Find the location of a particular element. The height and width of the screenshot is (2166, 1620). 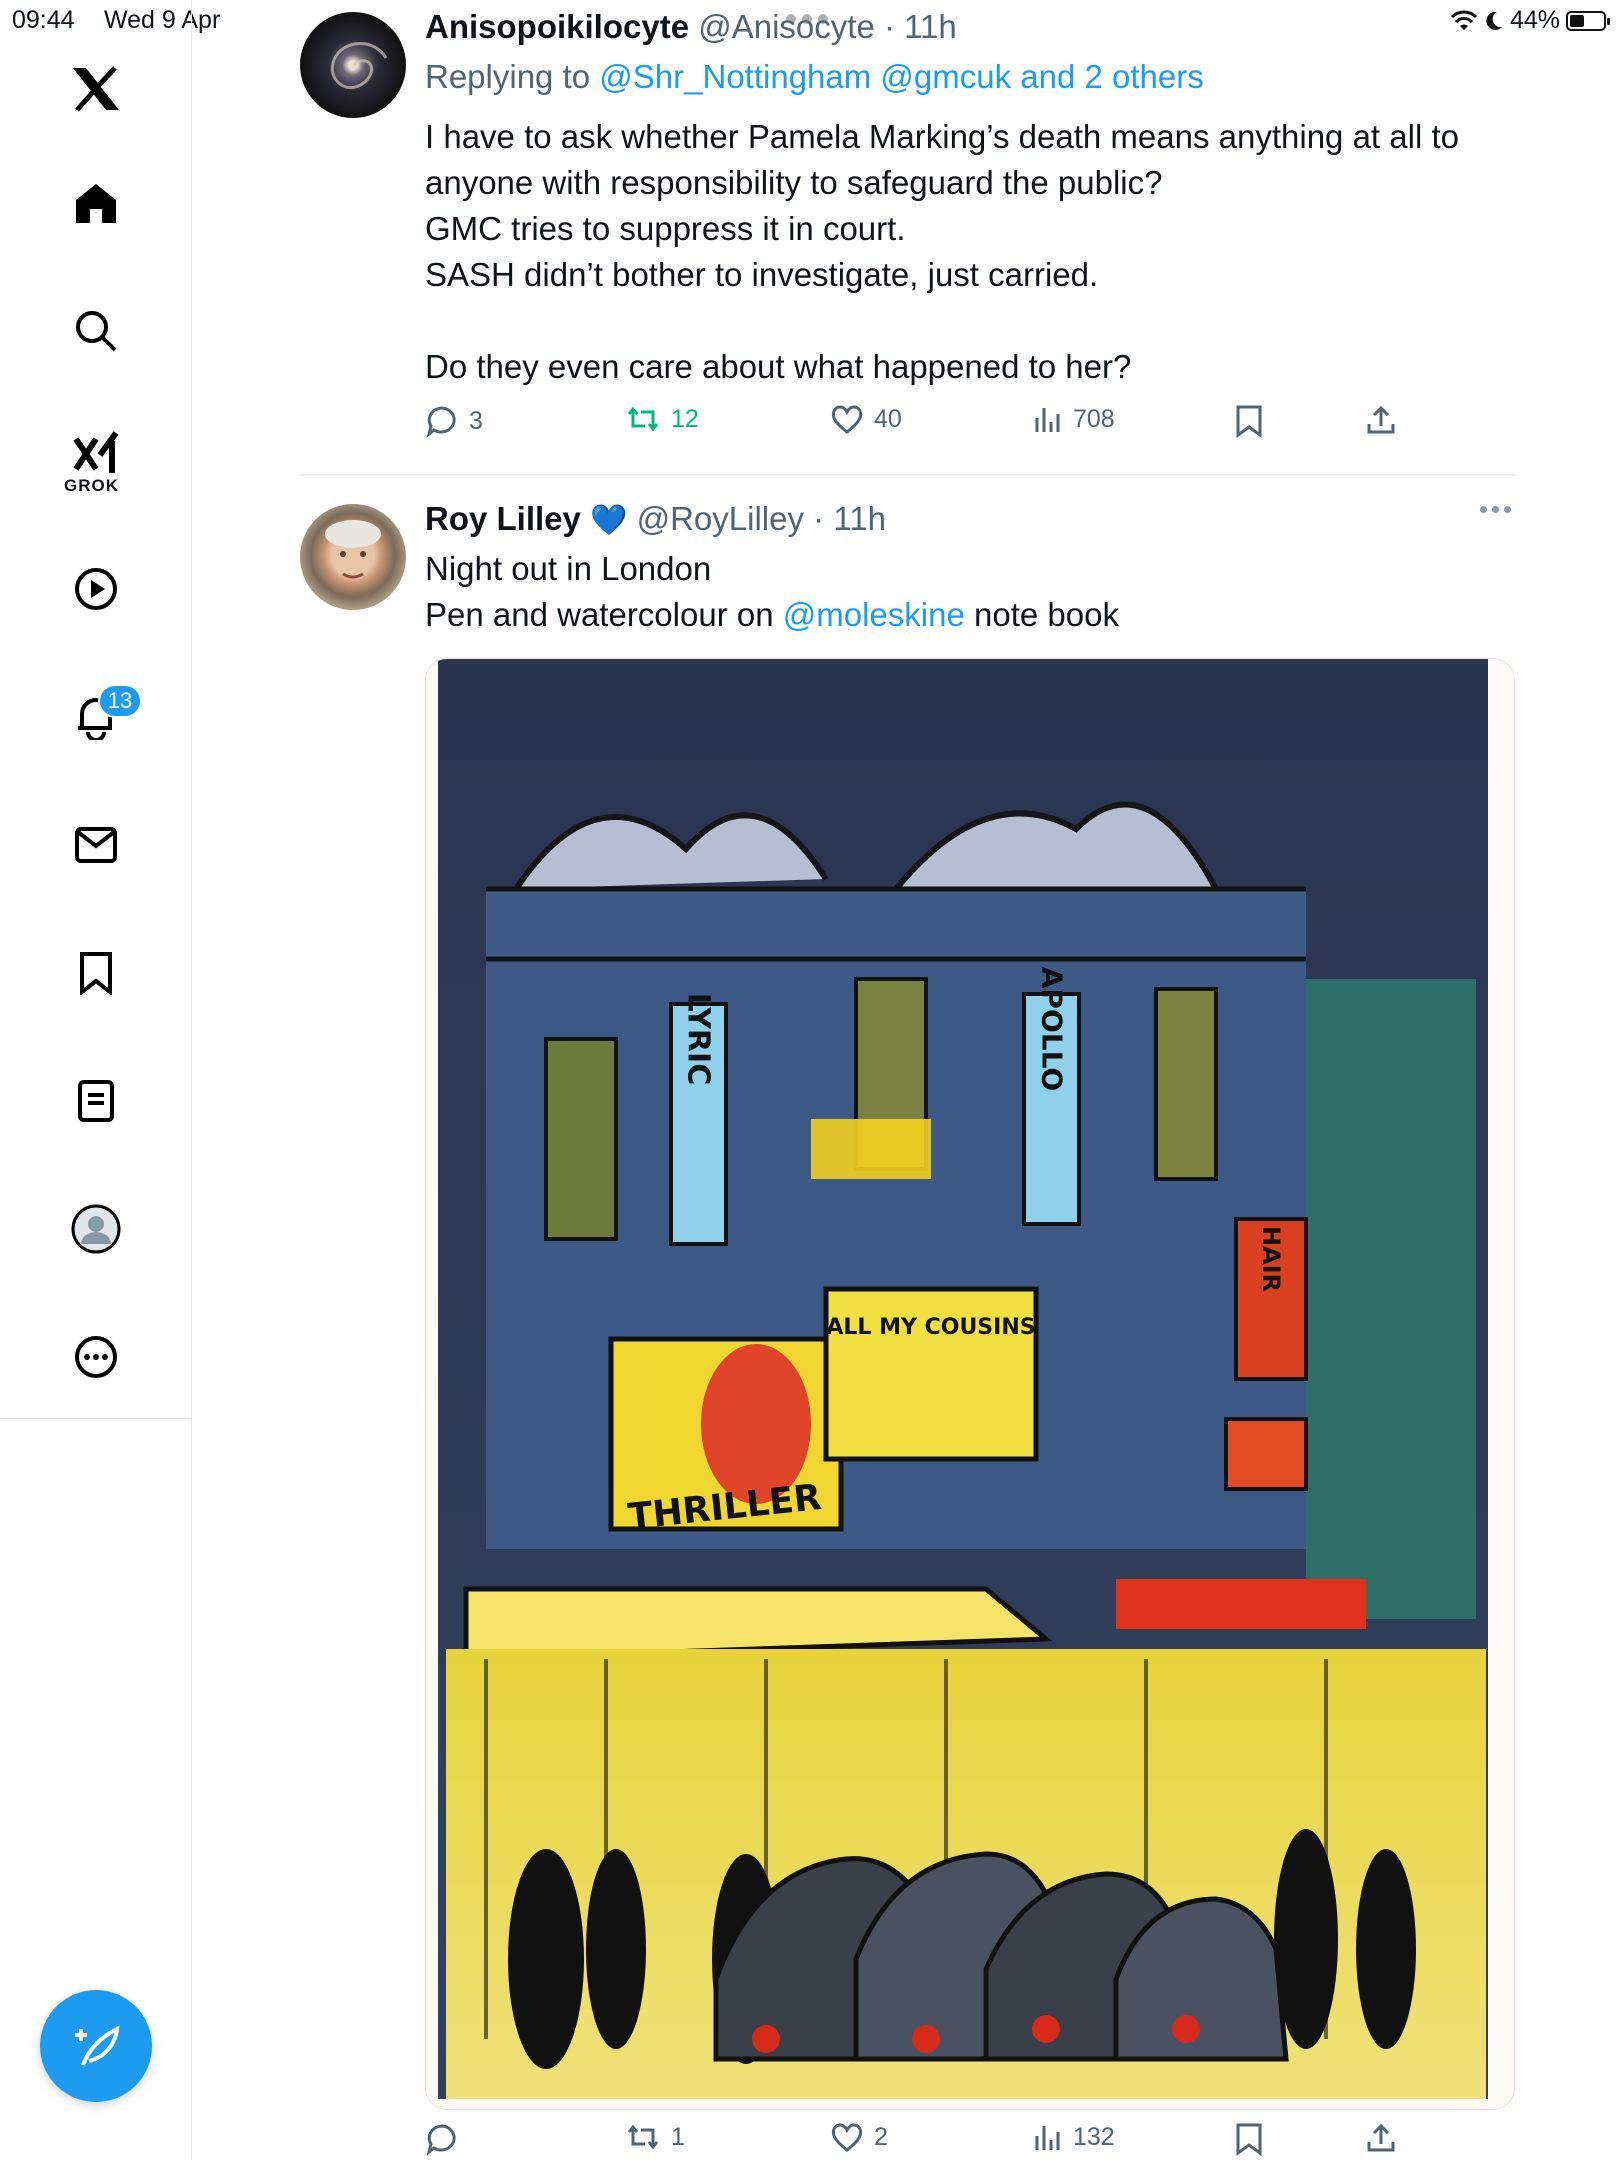

sign-lyric: LYRIC is located at coordinates (698, 1039).